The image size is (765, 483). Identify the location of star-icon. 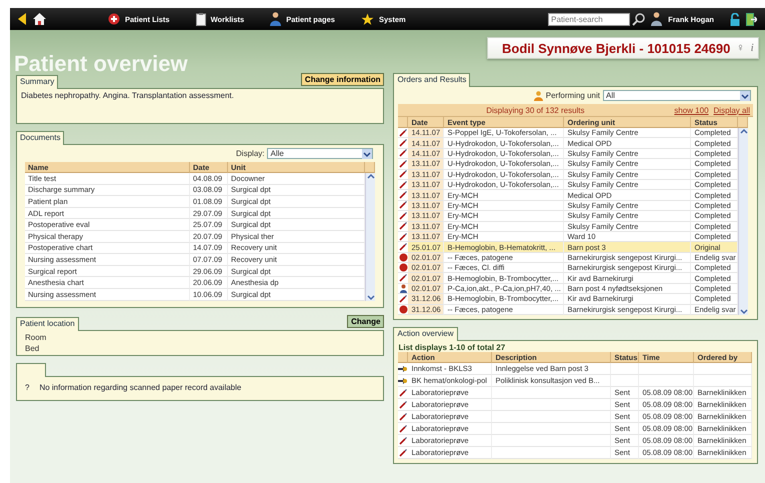
(367, 19).